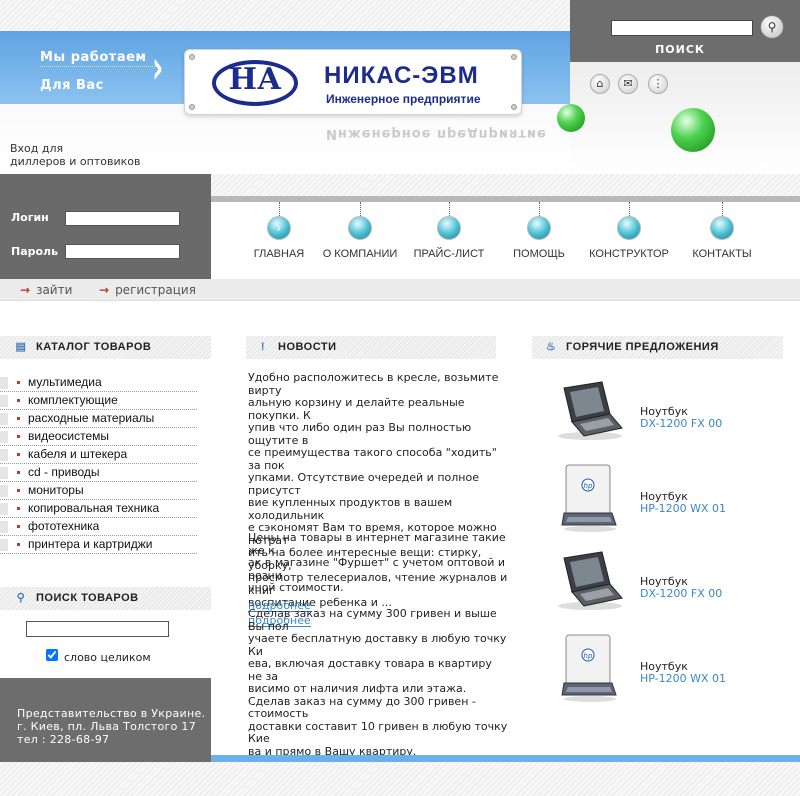  I want to click on logo-emblem-letters: НА, so click(255, 79).